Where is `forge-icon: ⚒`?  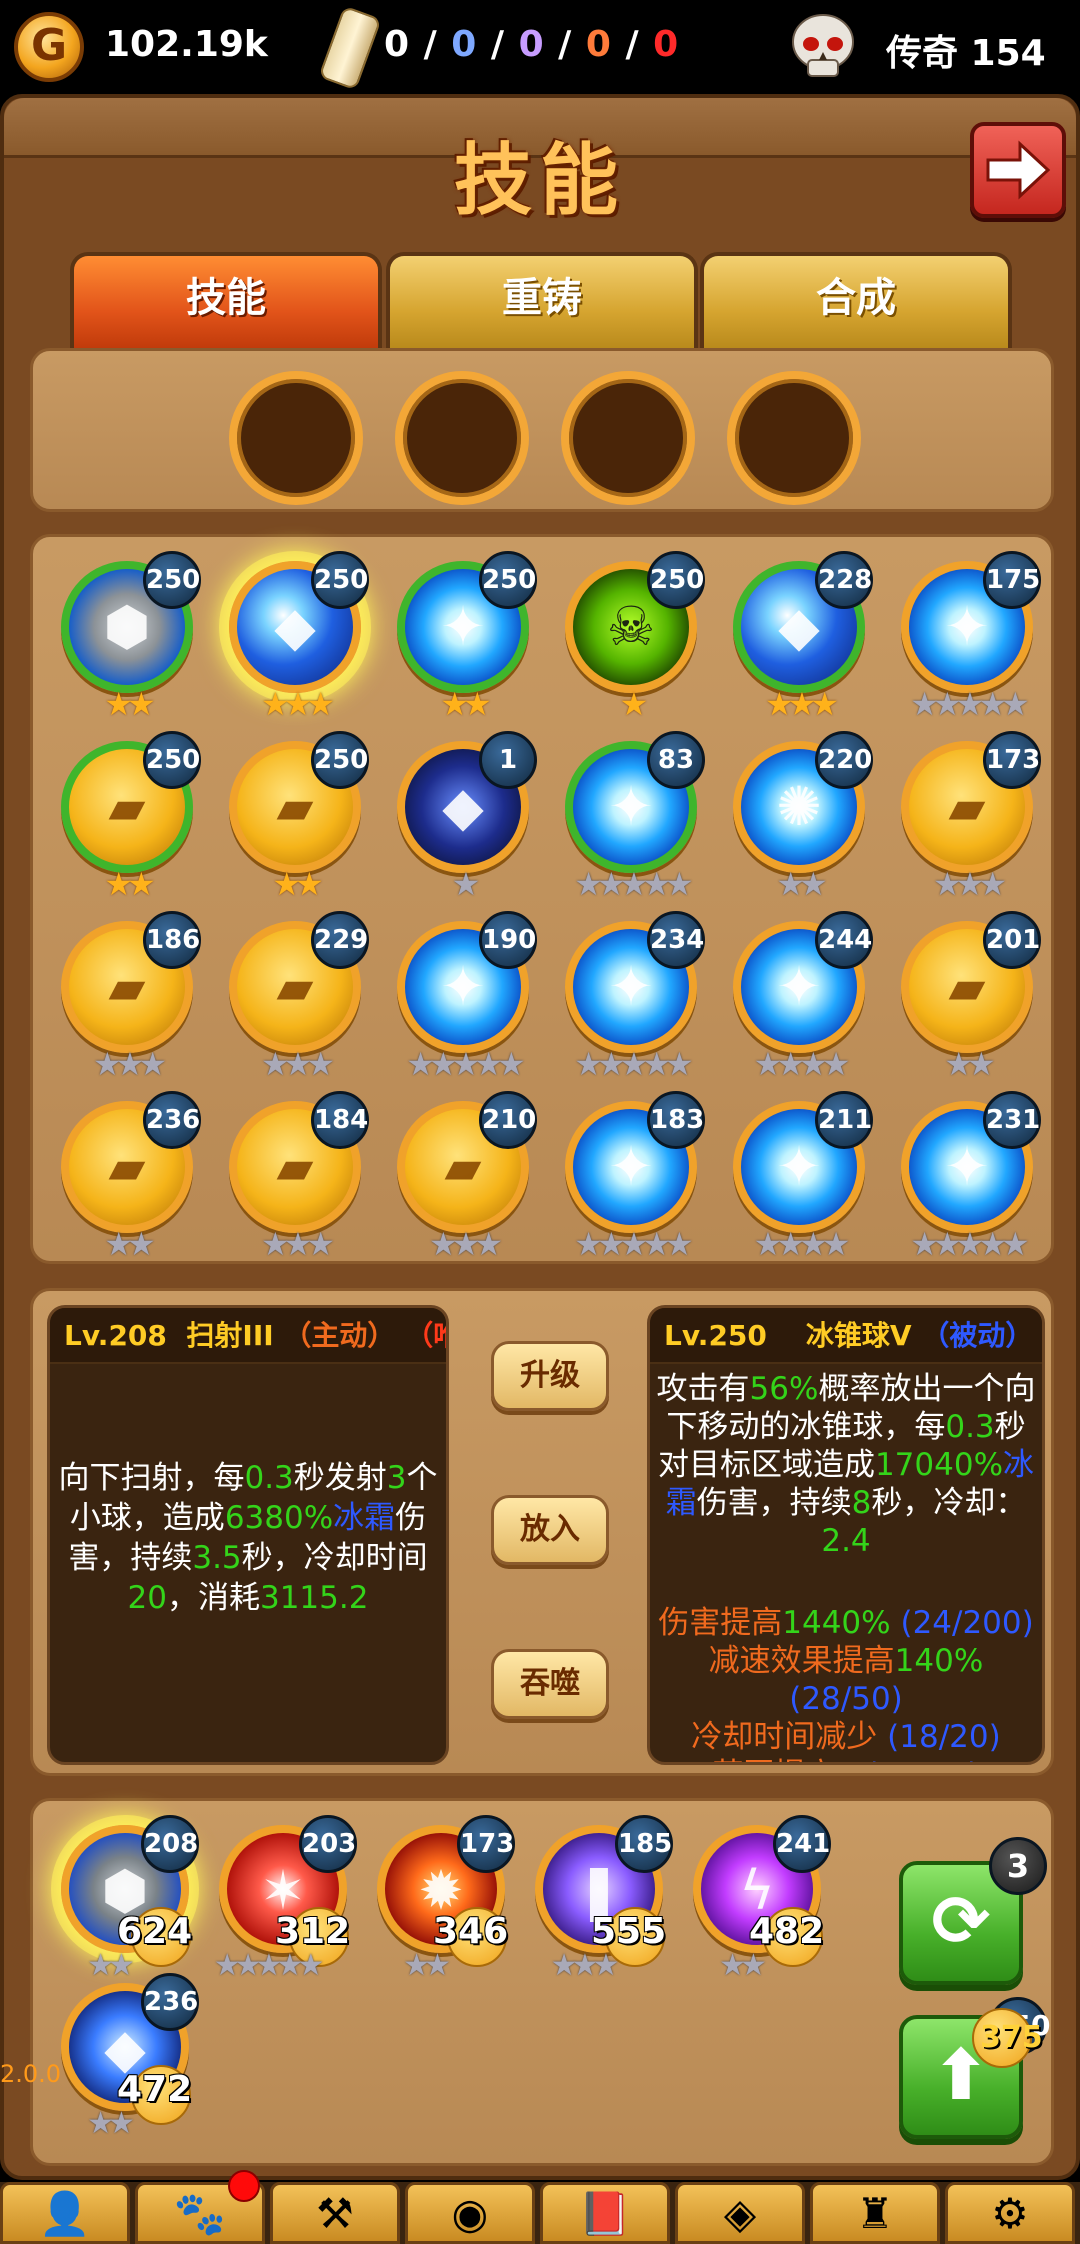
forge-icon: ⚒ is located at coordinates (335, 2213).